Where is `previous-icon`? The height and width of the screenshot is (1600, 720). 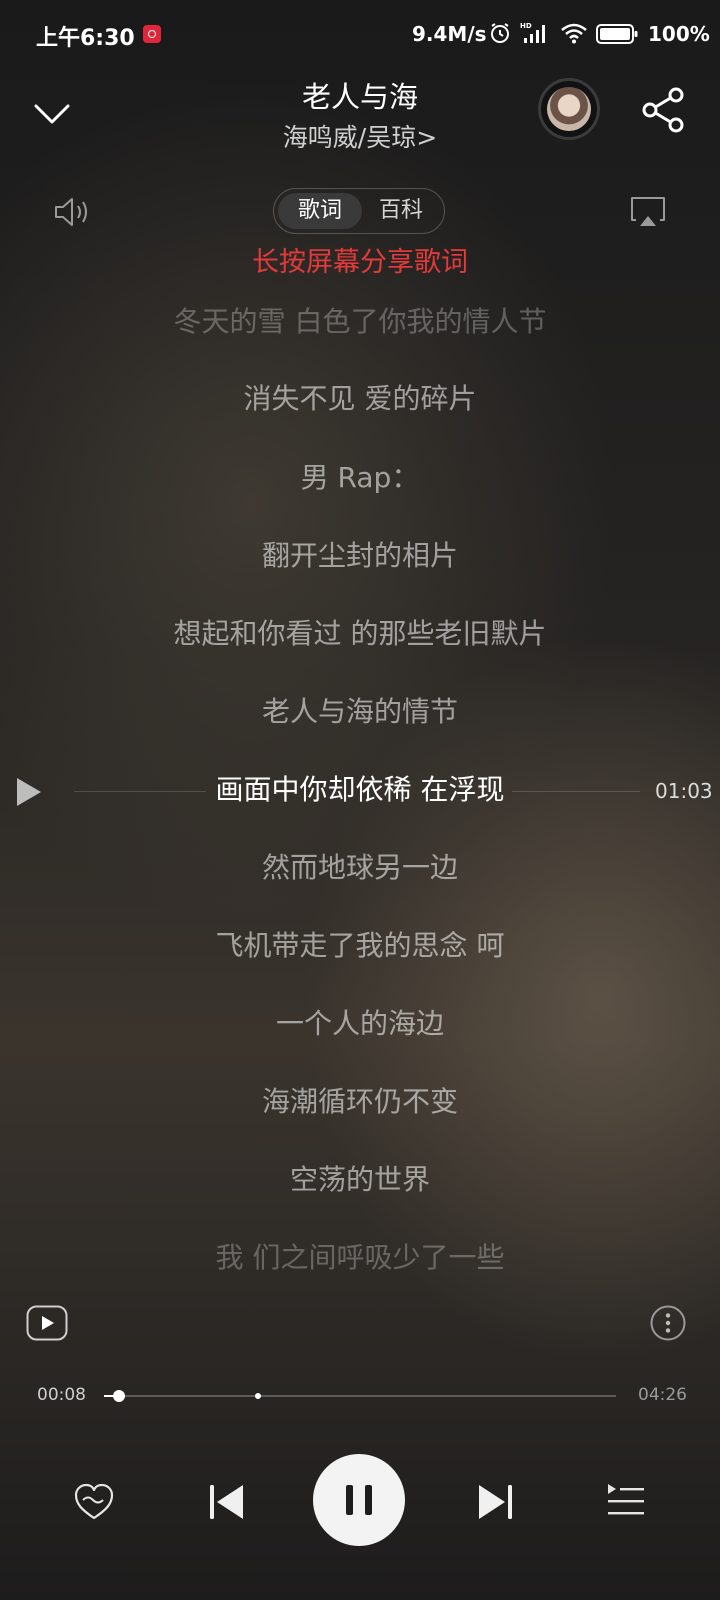
previous-icon is located at coordinates (227, 1502).